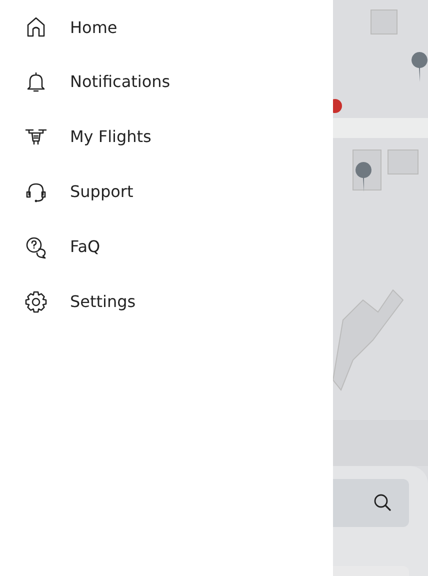 This screenshot has width=428, height=576. I want to click on menu-item: Support, so click(166, 191).